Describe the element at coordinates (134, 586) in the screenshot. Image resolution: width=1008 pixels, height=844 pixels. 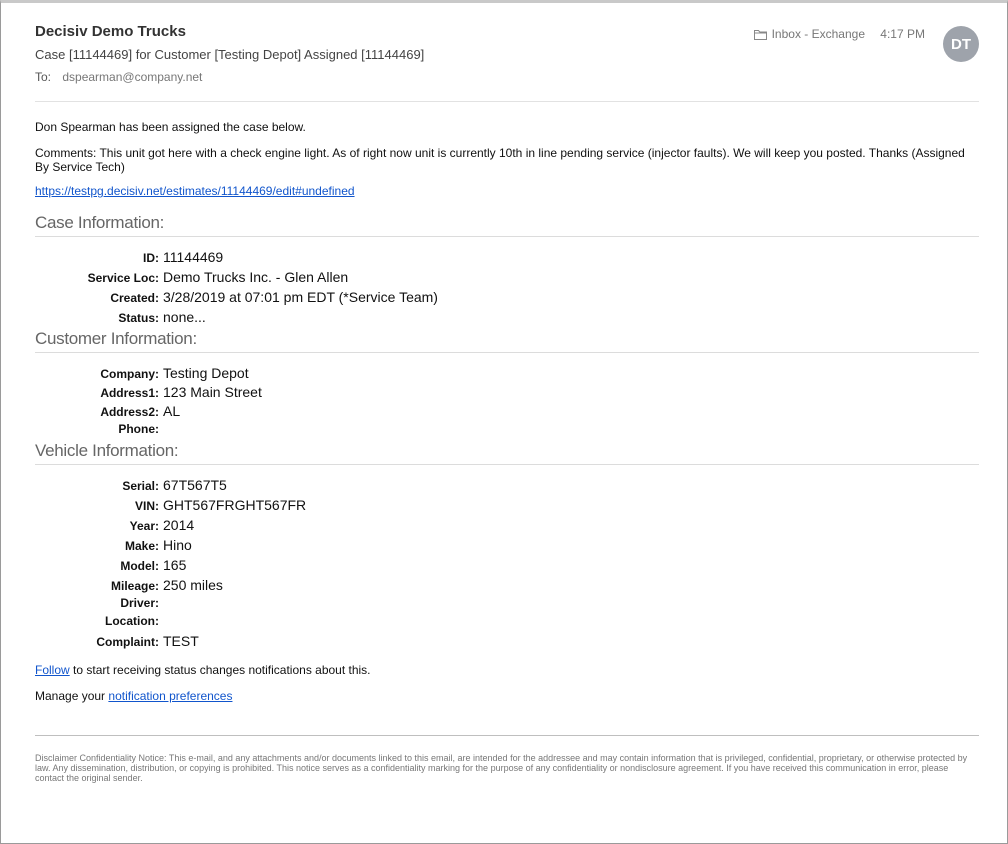
I see `field-label: Mileage:` at that location.